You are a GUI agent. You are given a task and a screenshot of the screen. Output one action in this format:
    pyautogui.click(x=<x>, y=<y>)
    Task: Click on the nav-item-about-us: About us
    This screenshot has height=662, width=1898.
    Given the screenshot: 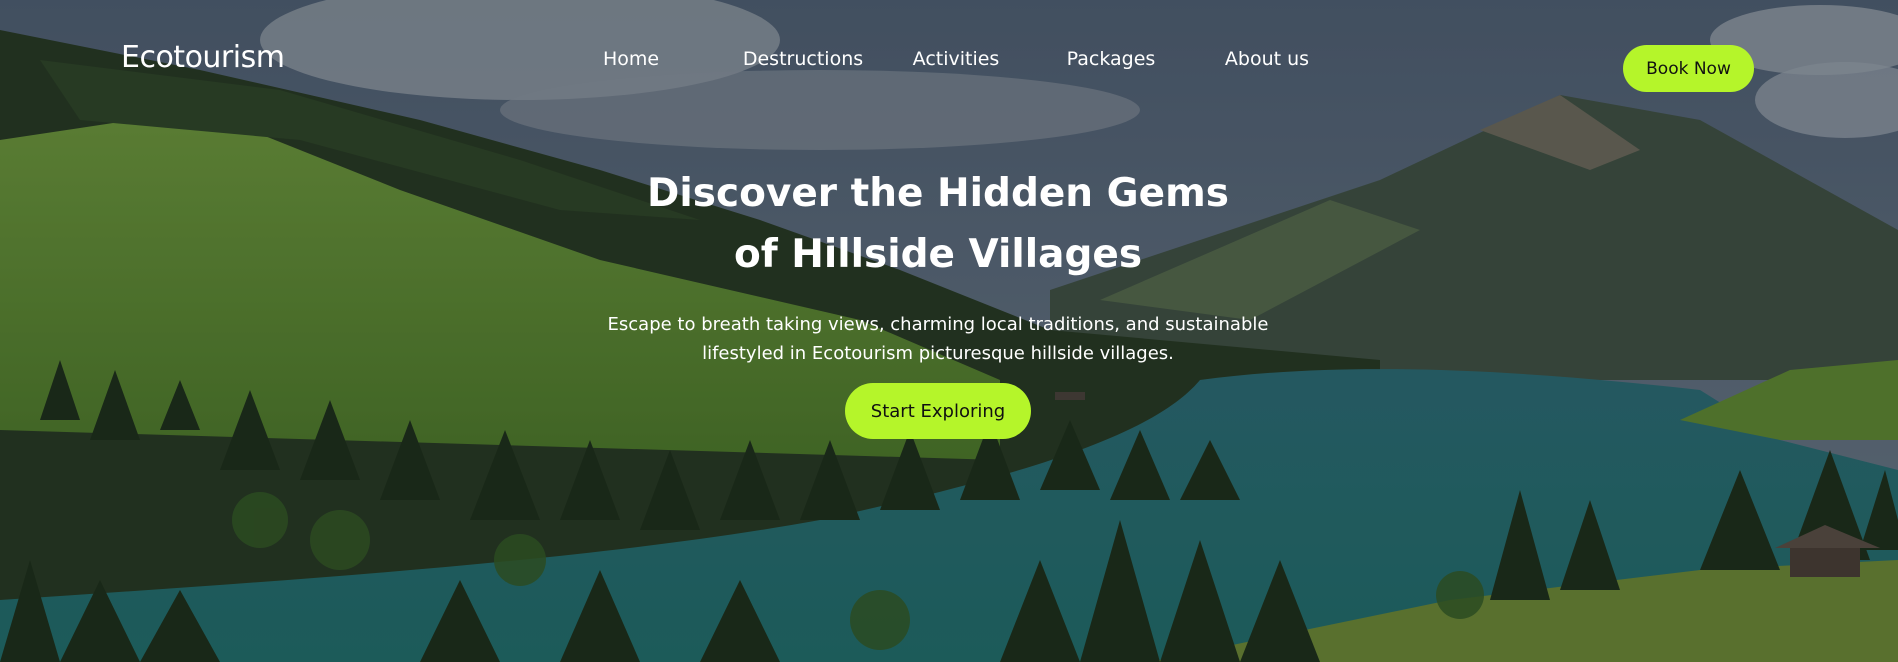 What is the action you would take?
    pyautogui.click(x=1267, y=59)
    